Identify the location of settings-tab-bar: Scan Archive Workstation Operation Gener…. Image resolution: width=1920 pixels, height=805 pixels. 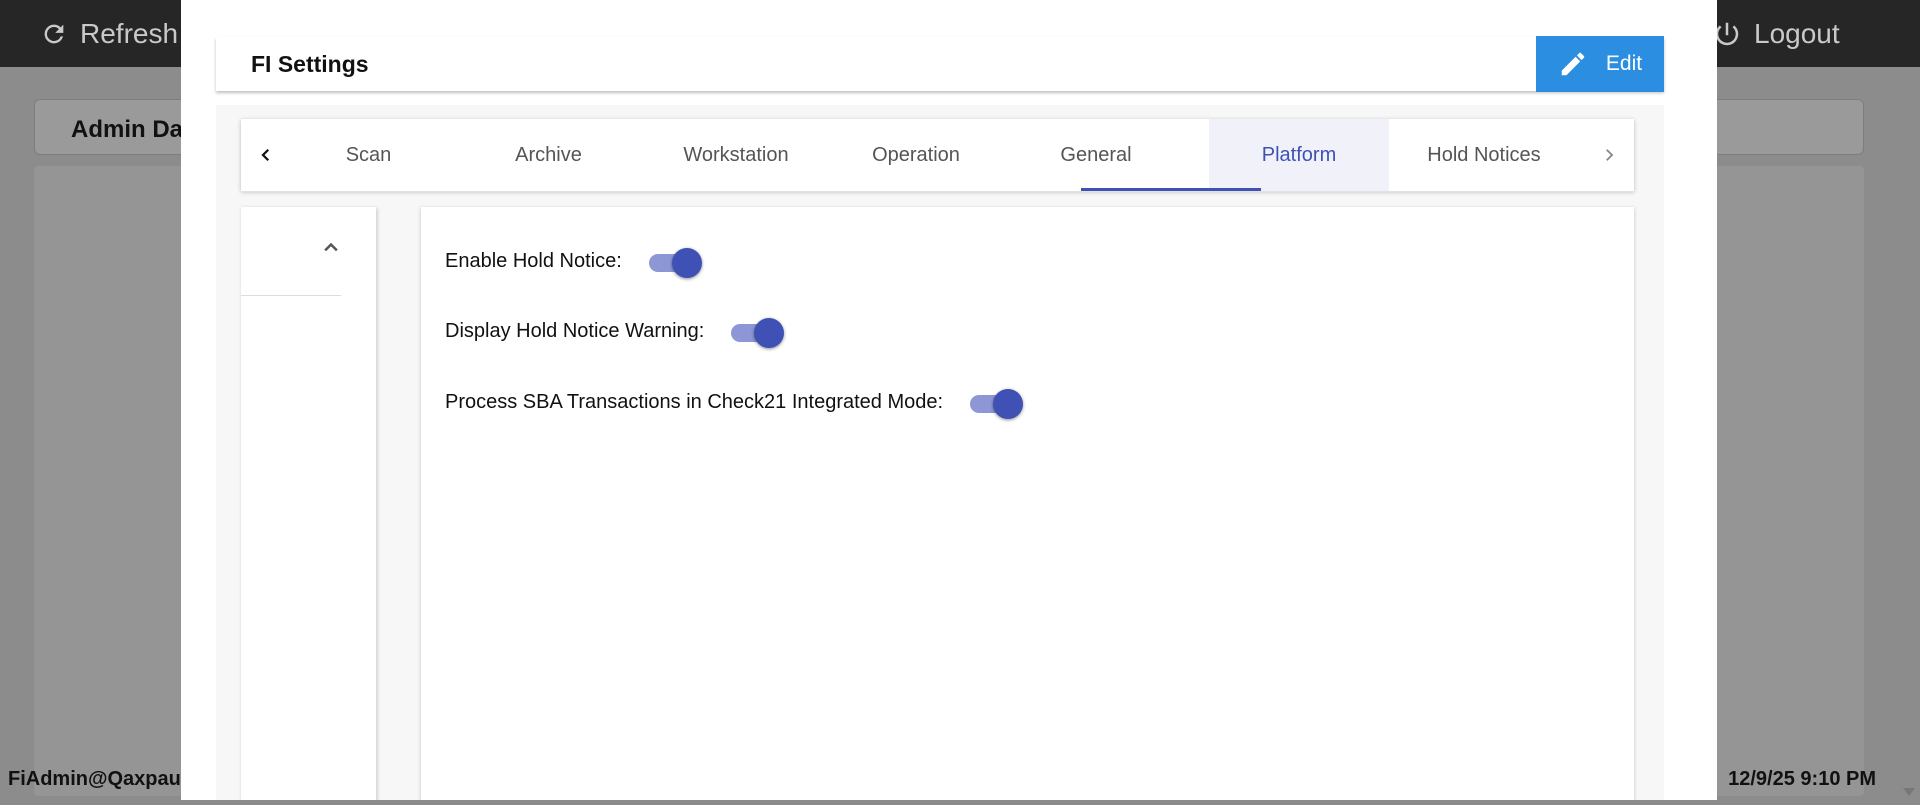
(937, 155).